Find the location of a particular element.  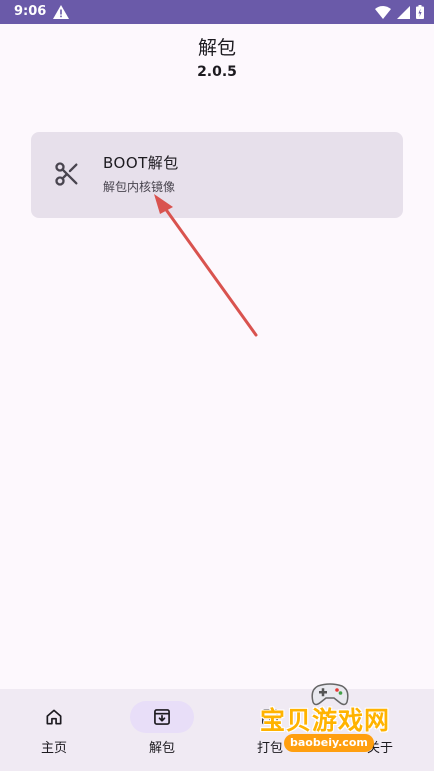

status-time: 9:06 is located at coordinates (30, 11).